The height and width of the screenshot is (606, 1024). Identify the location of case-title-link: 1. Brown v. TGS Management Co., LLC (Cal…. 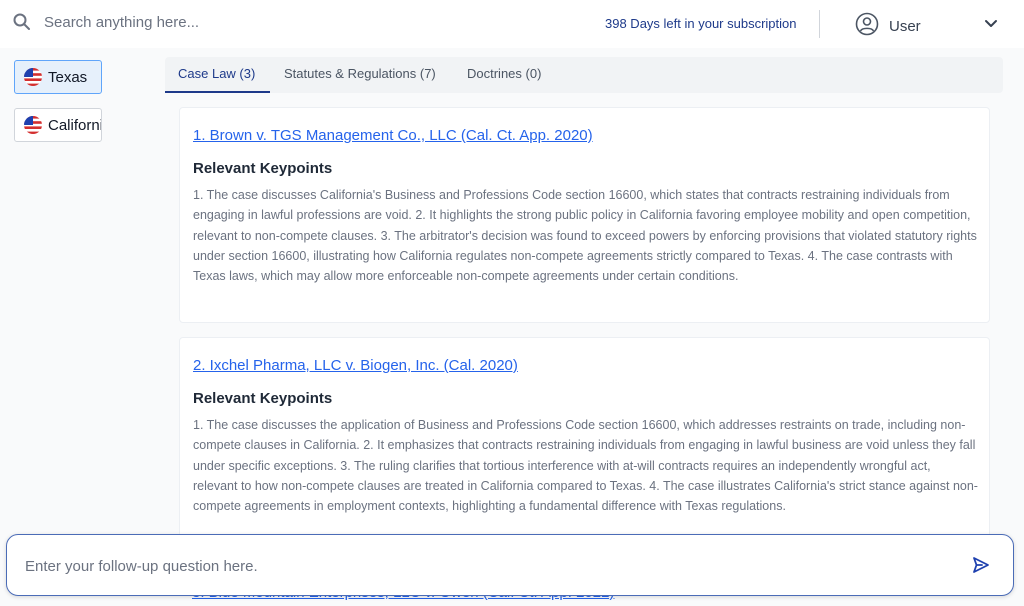
(393, 135).